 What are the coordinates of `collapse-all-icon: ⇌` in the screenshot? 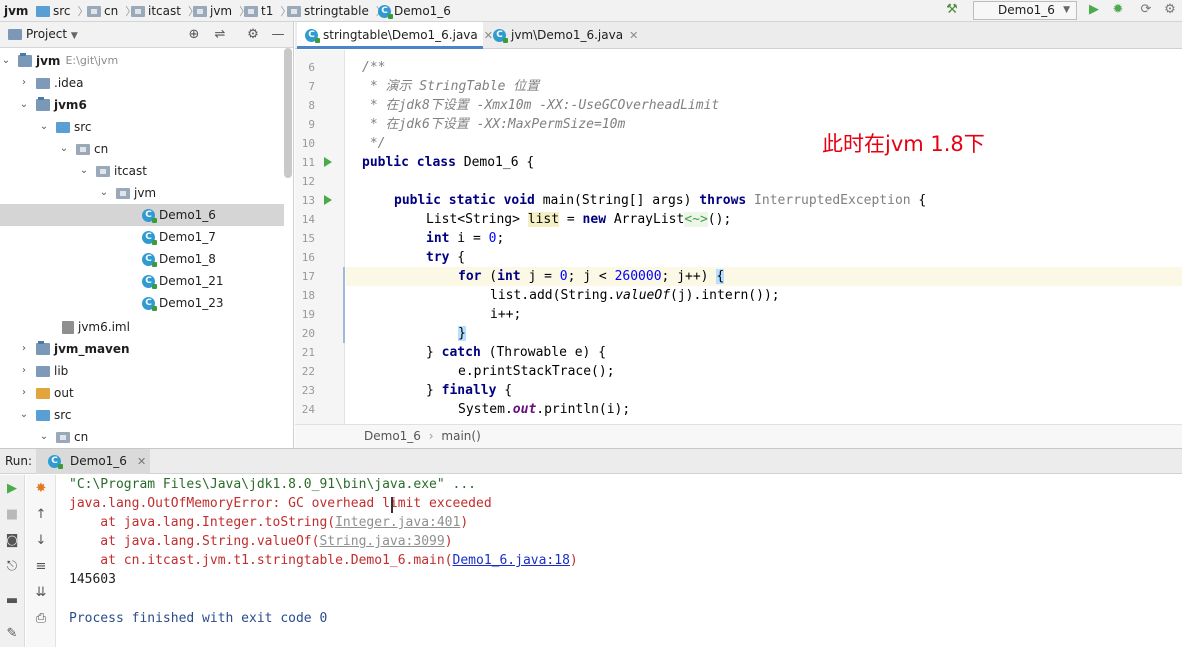 It's located at (220, 35).